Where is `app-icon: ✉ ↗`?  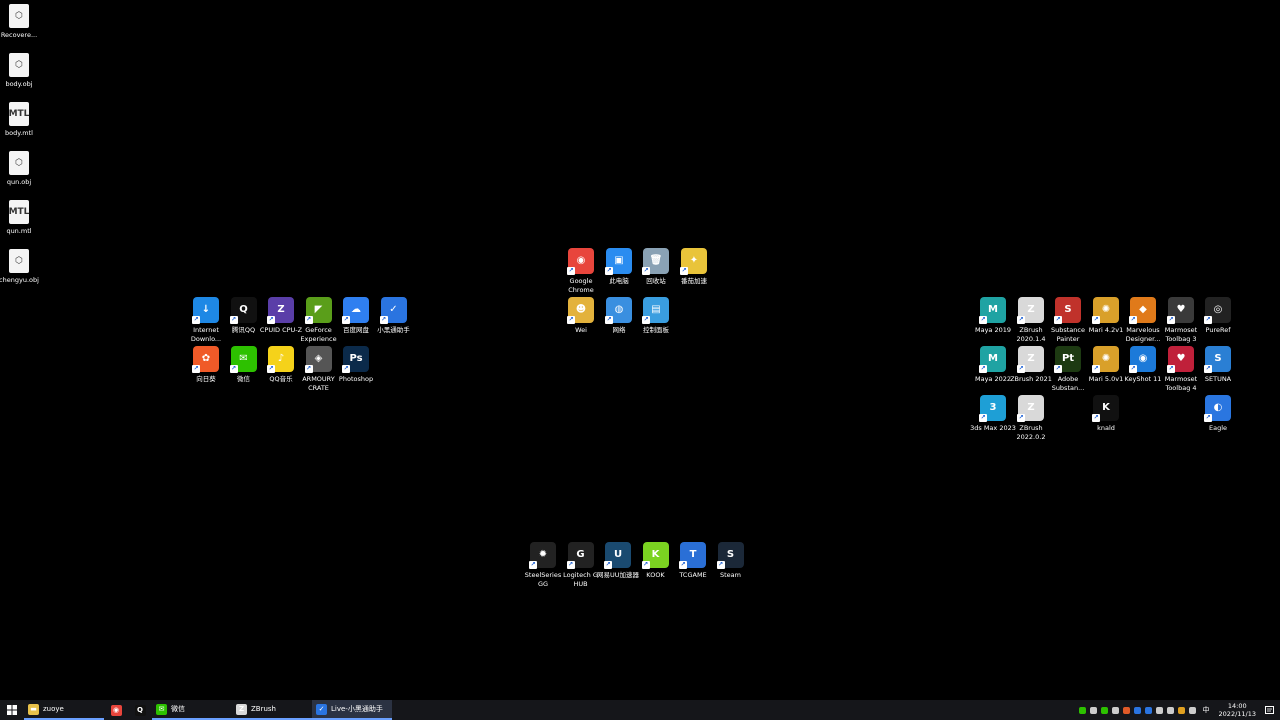 app-icon: ✉ ↗ is located at coordinates (243, 359).